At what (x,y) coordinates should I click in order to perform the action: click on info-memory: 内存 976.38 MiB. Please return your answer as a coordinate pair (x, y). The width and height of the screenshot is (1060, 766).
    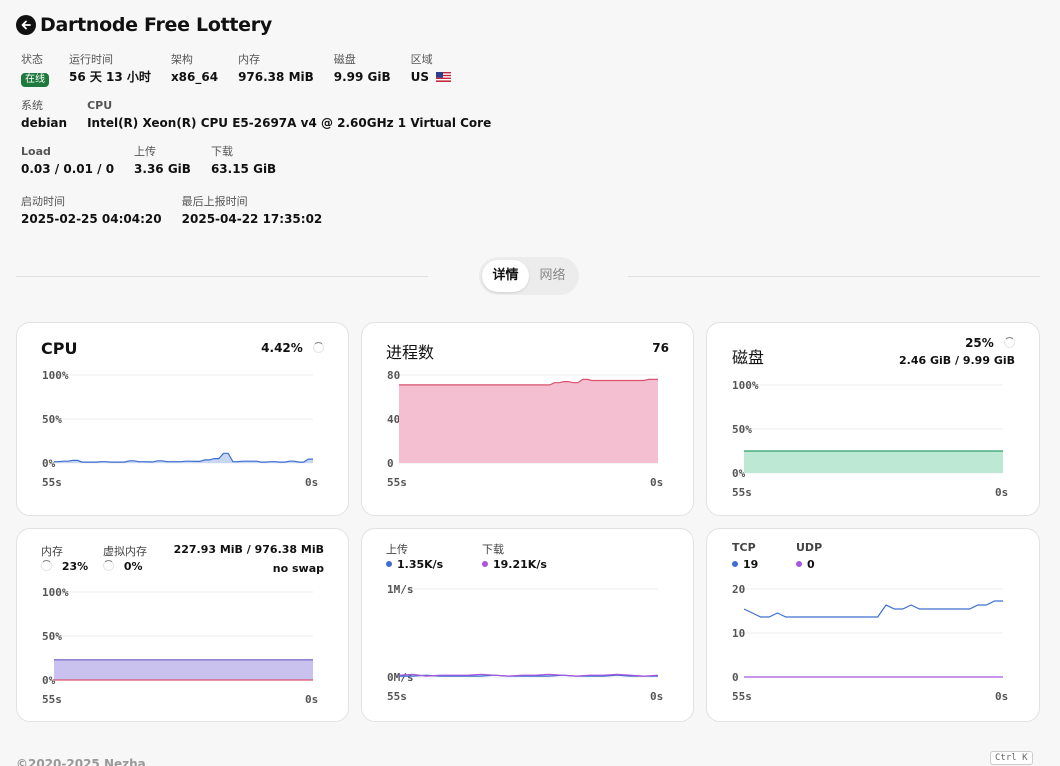
    Looking at the image, I should click on (276, 68).